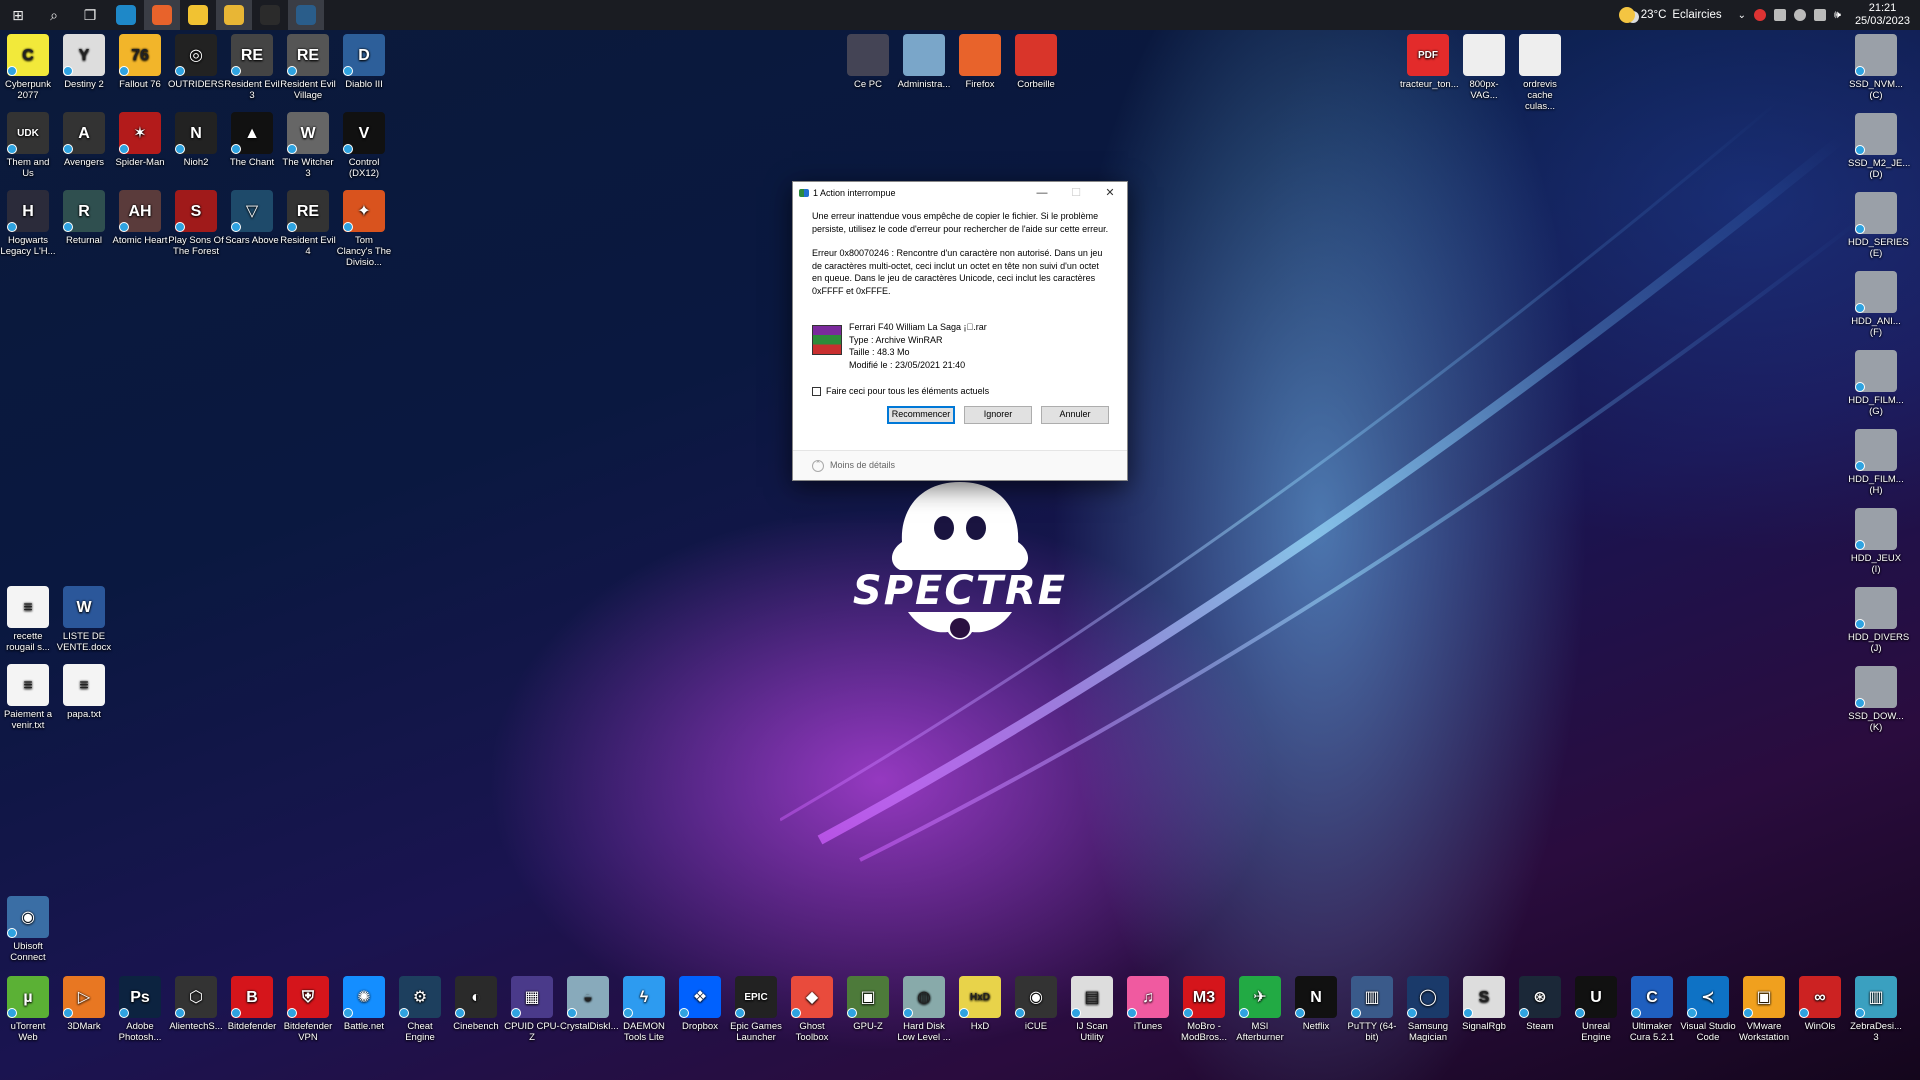 This screenshot has height=1080, width=1920. I want to click on cancel-button: Annuler, so click(1075, 414).